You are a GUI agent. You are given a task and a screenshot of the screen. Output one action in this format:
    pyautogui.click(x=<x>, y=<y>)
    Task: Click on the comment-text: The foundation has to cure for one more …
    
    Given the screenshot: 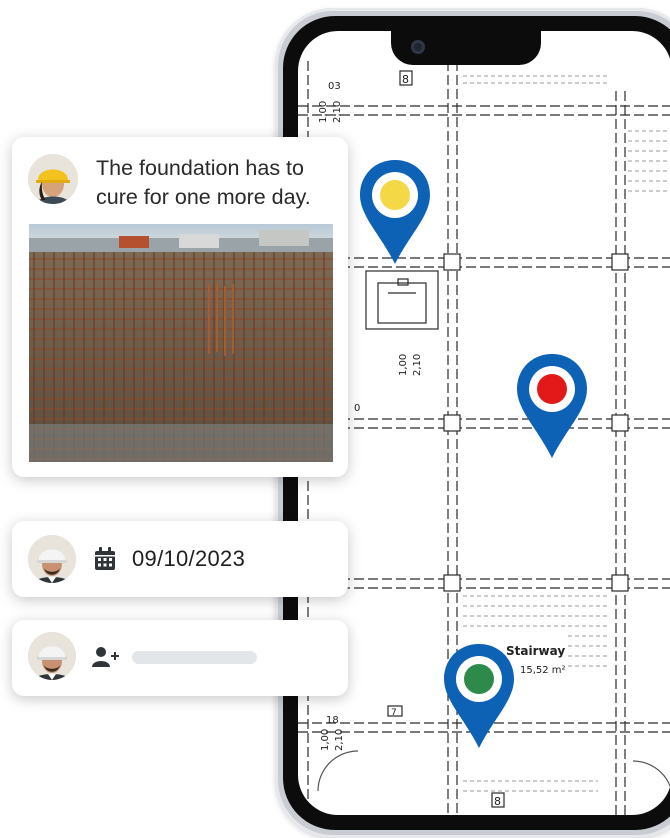 What is the action you would take?
    pyautogui.click(x=203, y=182)
    